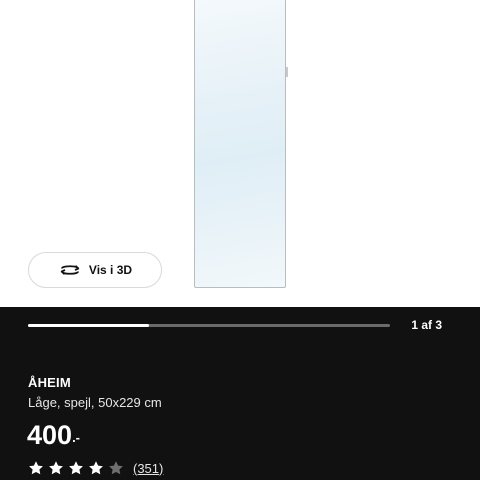 This screenshot has width=480, height=480. Describe the element at coordinates (110, 270) in the screenshot. I see `view-in-3d-label: Vis i 3D` at that location.